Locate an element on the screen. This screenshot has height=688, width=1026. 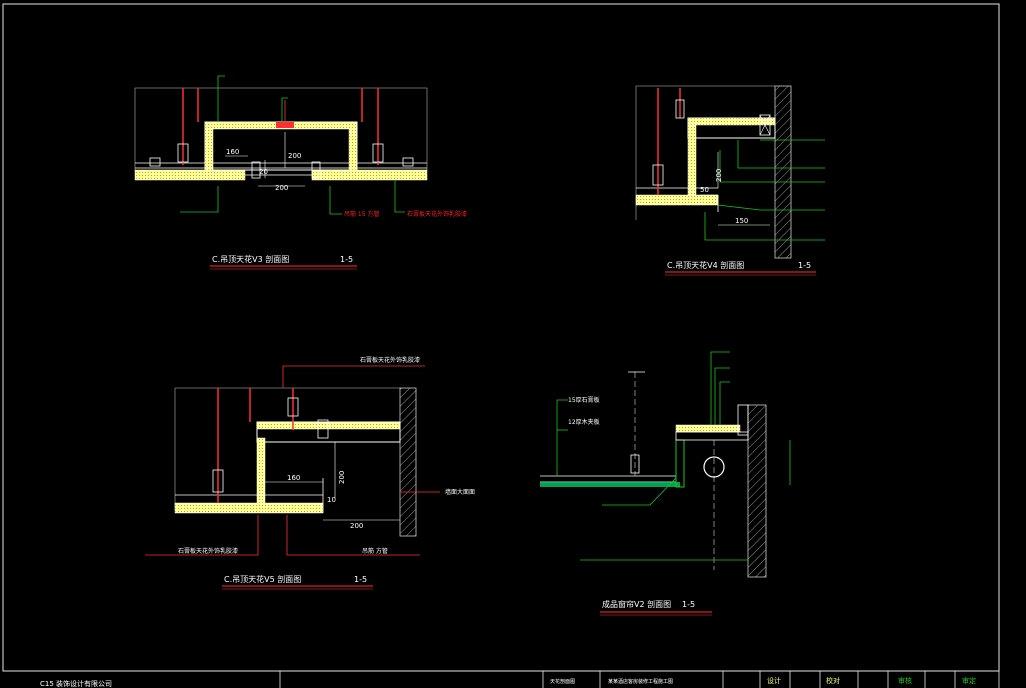
v4-dim-50: 50 is located at coordinates (704, 190).